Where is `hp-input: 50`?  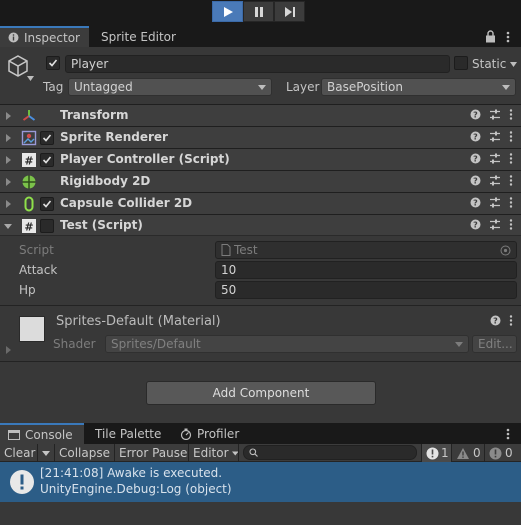 hp-input: 50 is located at coordinates (366, 290).